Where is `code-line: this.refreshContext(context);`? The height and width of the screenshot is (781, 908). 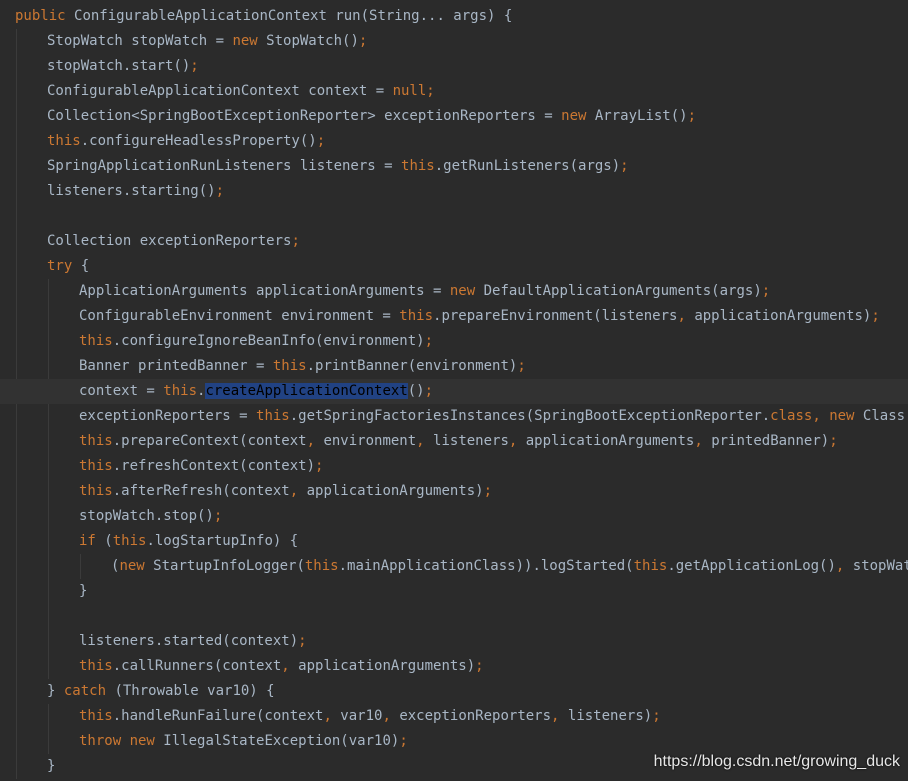 code-line: this.refreshContext(context); is located at coordinates (454, 466).